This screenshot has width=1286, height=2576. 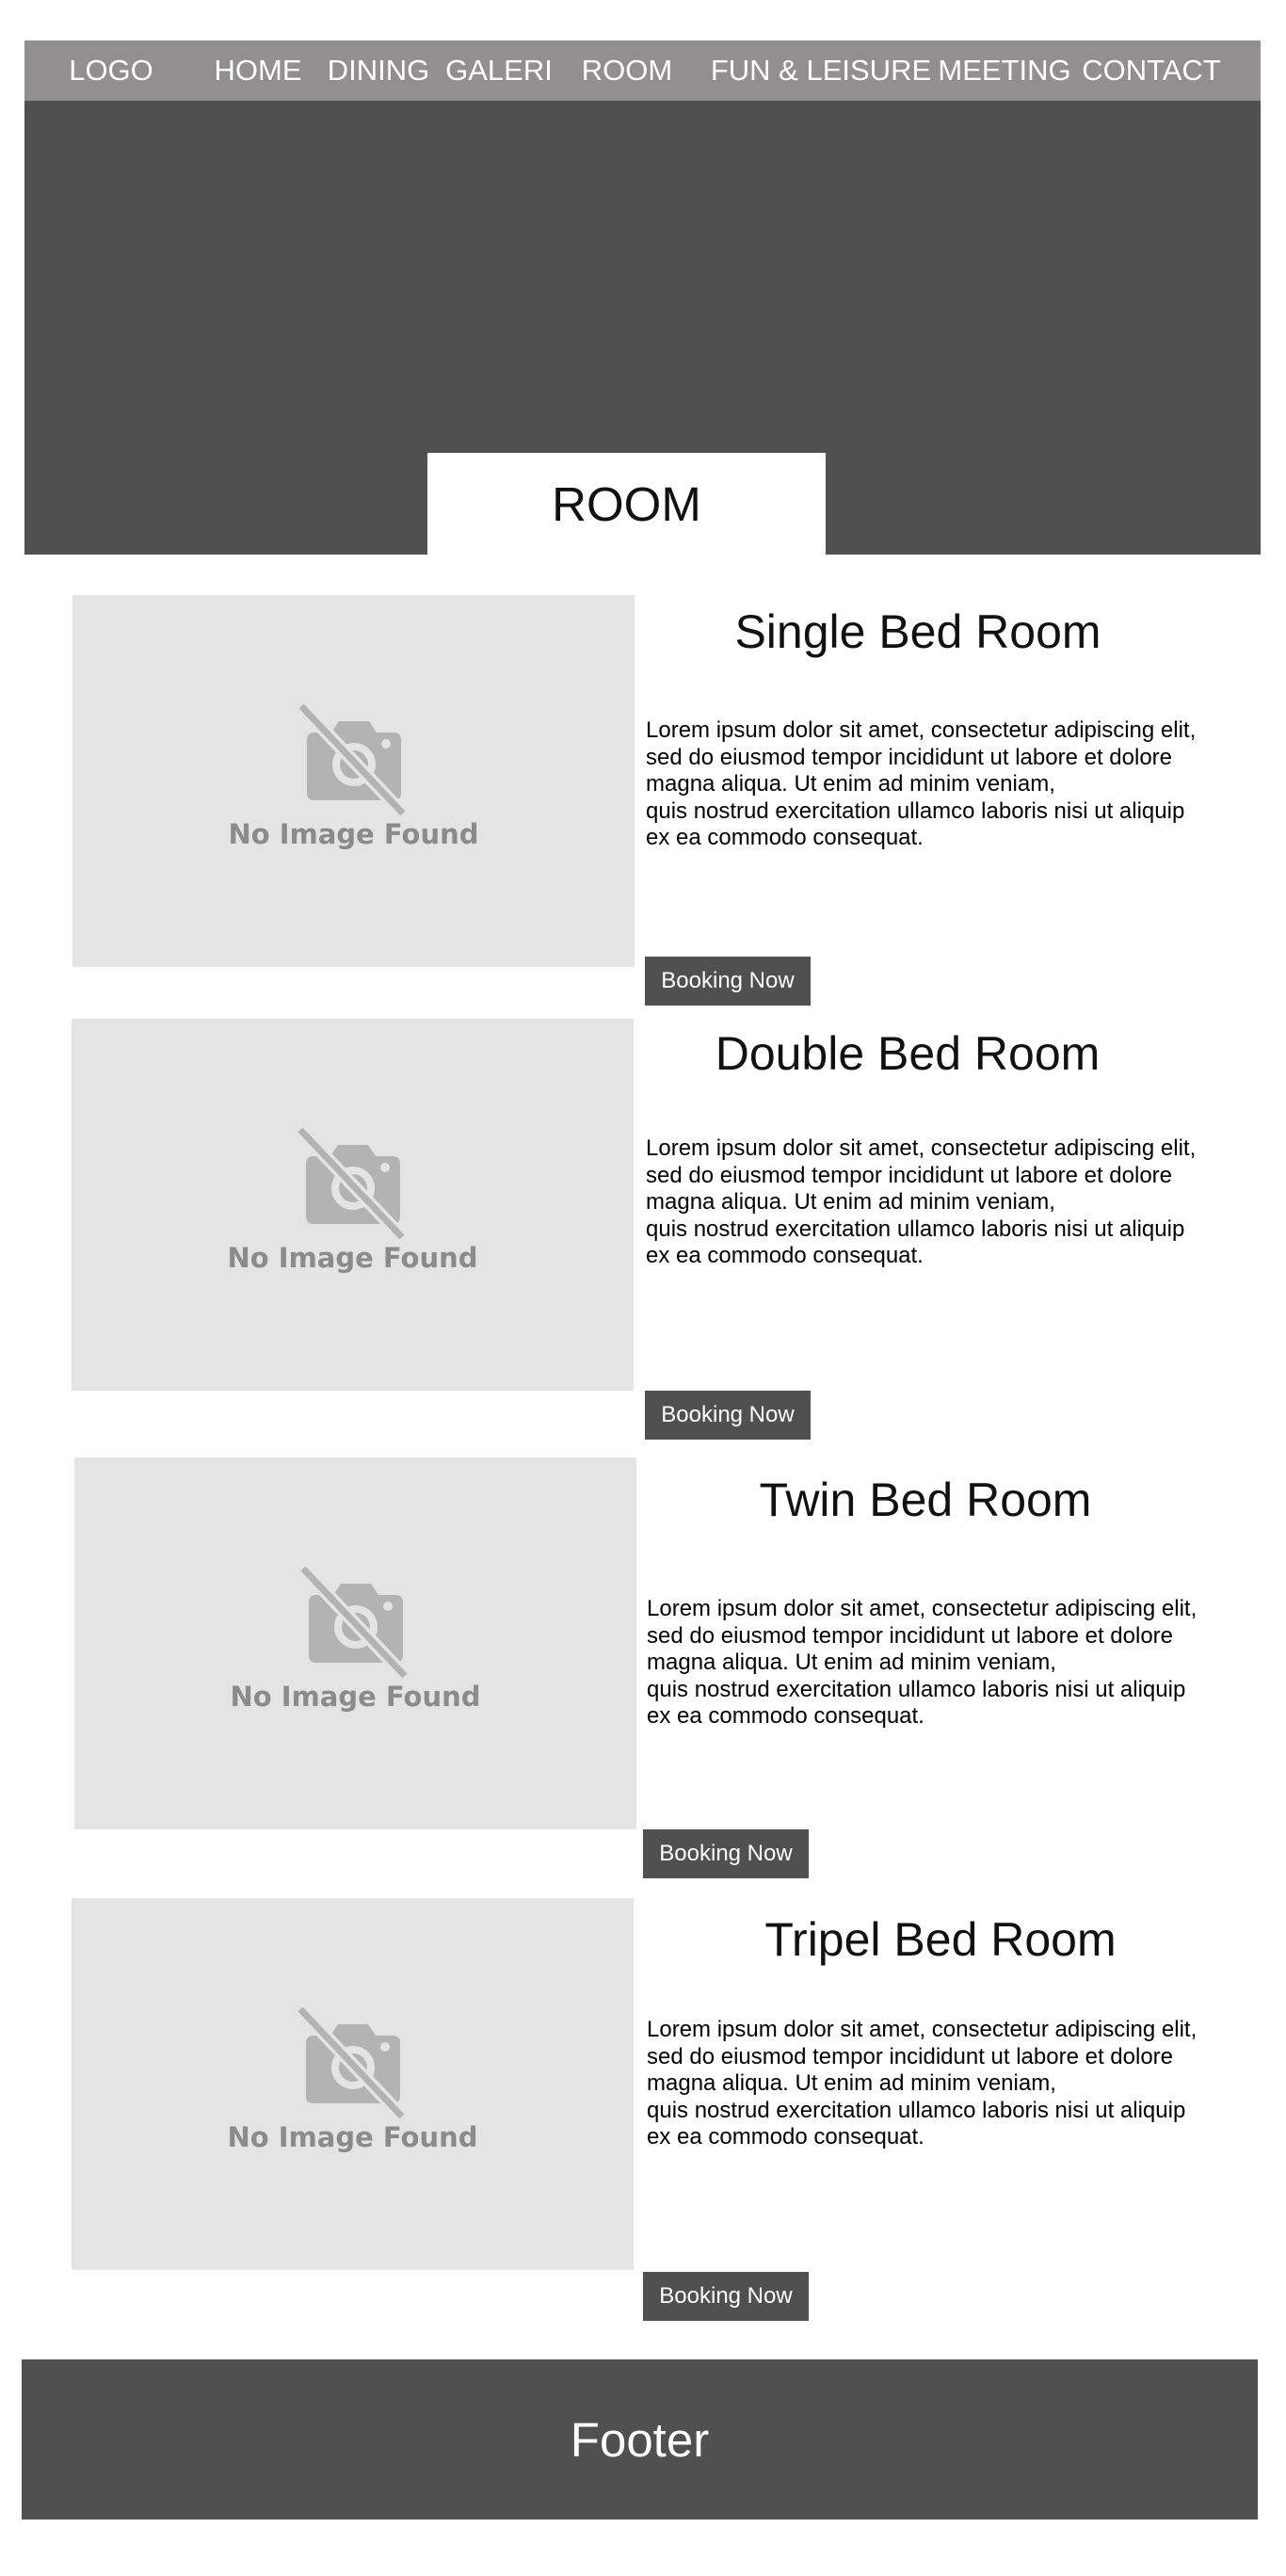 I want to click on nav-item-dining: DINING, so click(x=379, y=70).